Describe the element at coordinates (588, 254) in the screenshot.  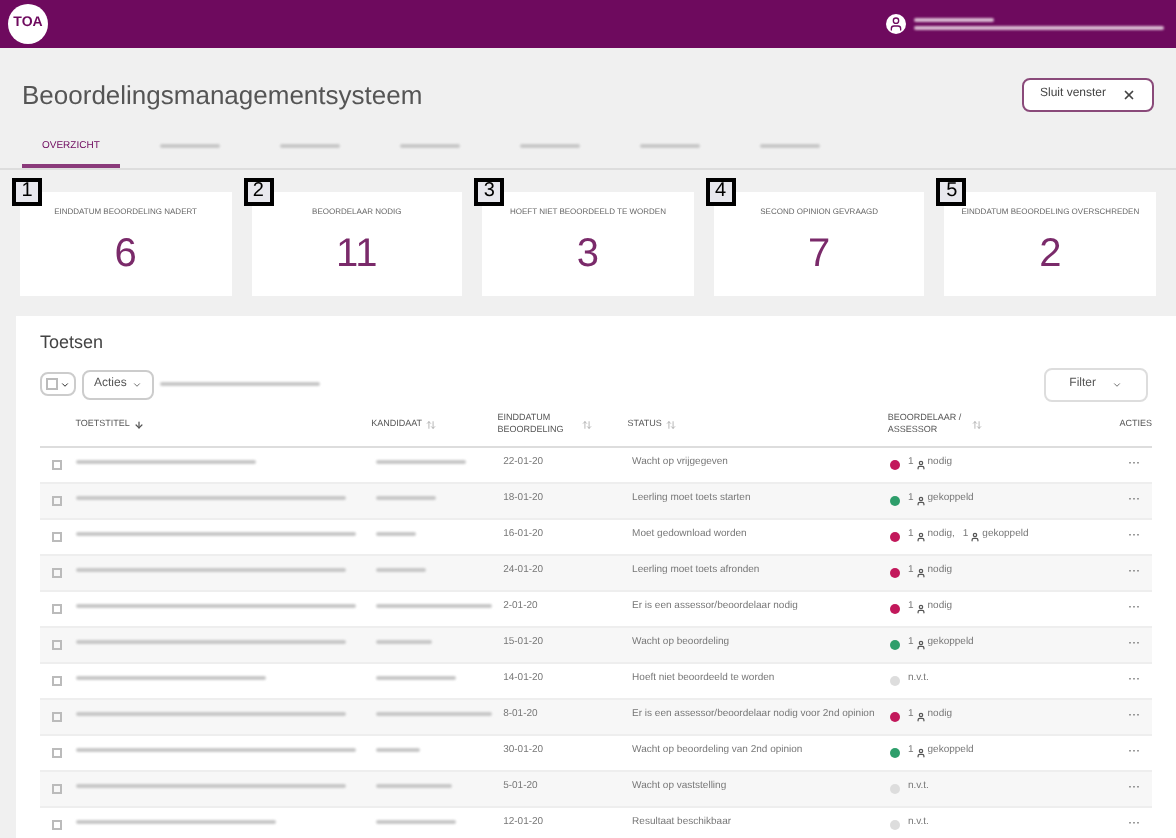
I see `card-value: 3` at that location.